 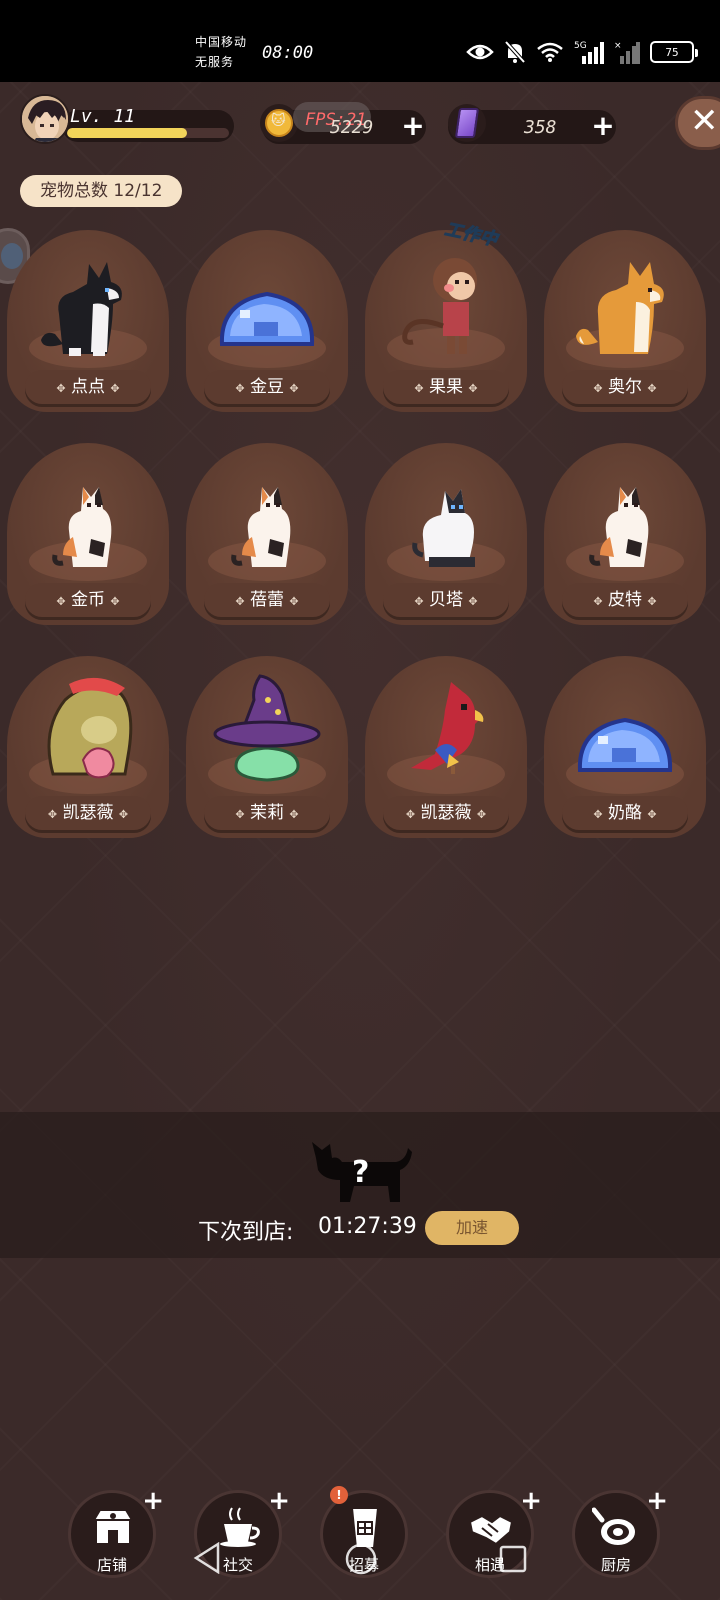 I want to click on system-home-icon, so click(x=361, y=1559).